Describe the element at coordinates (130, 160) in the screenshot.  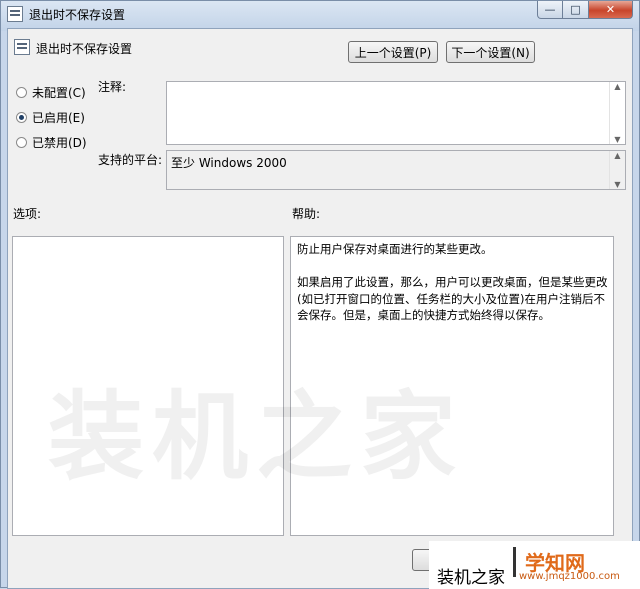
I see `platform-label: 支持的平台:` at that location.